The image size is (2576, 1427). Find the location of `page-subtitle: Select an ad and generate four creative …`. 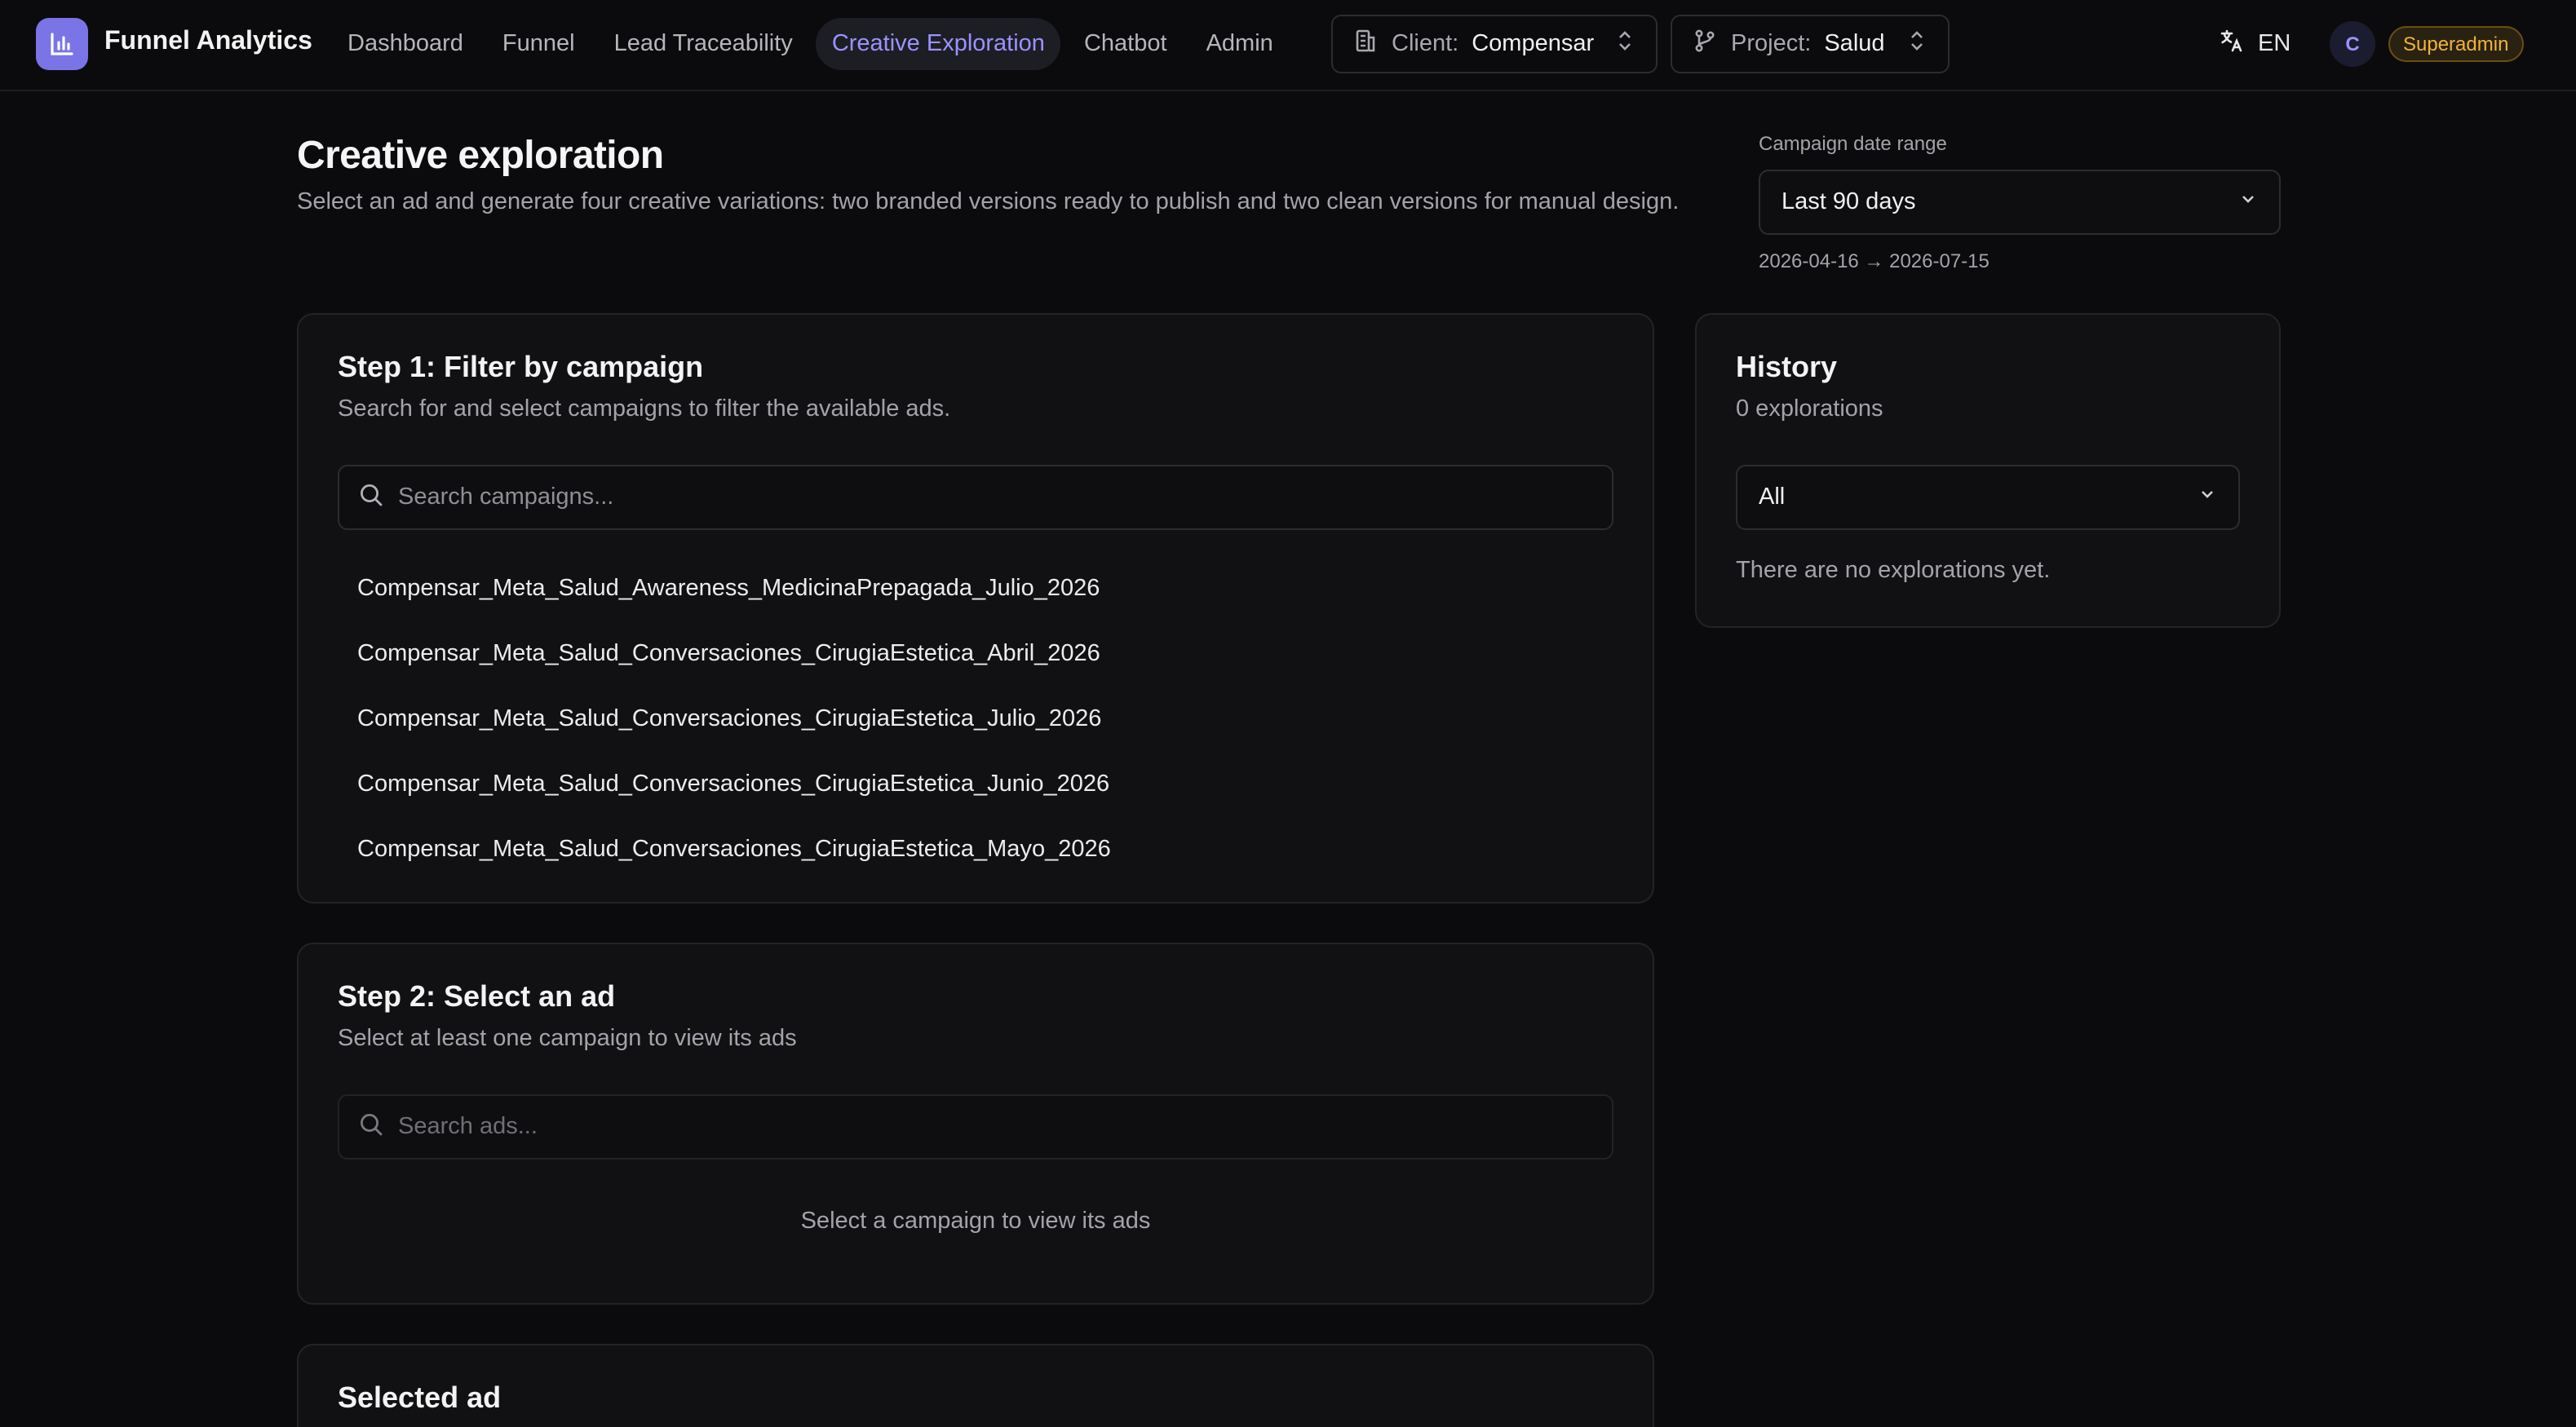

page-subtitle: Select an ad and generate four creative … is located at coordinates (988, 202).